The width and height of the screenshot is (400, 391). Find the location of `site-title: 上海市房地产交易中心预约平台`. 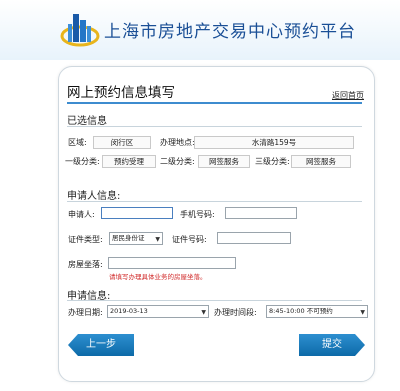

site-title: 上海市房地产交易中心预约平台 is located at coordinates (230, 32).